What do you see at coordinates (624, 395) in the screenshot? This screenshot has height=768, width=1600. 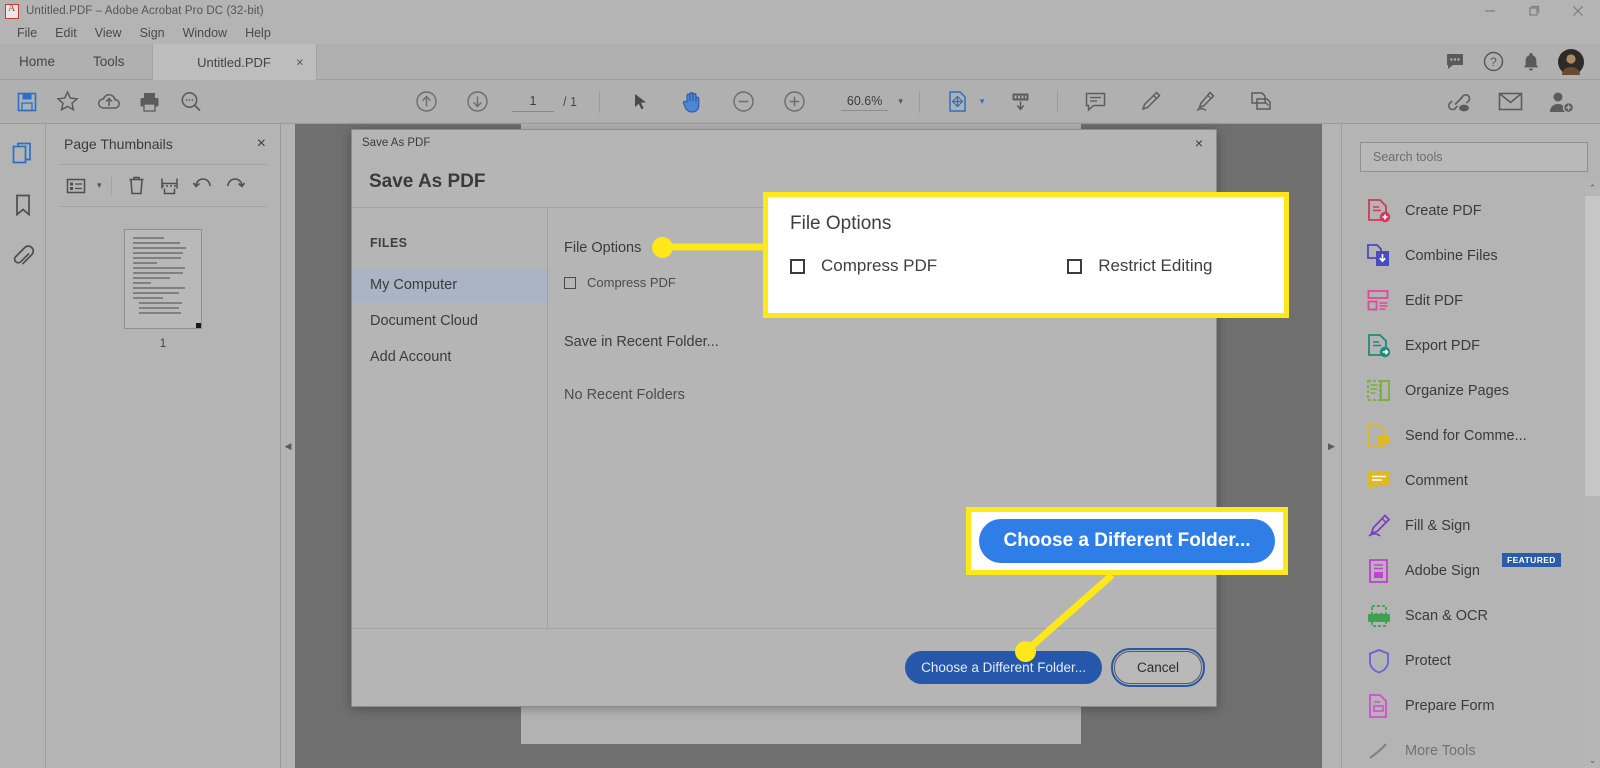 I see `no-recent-folders-label: No Recent Folders` at bounding box center [624, 395].